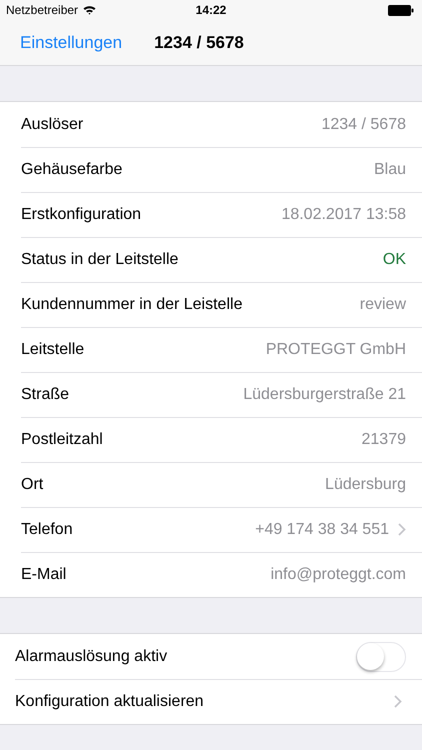 This screenshot has width=422, height=750. What do you see at coordinates (71, 169) in the screenshot?
I see `row-label: Gehäusefarbe` at bounding box center [71, 169].